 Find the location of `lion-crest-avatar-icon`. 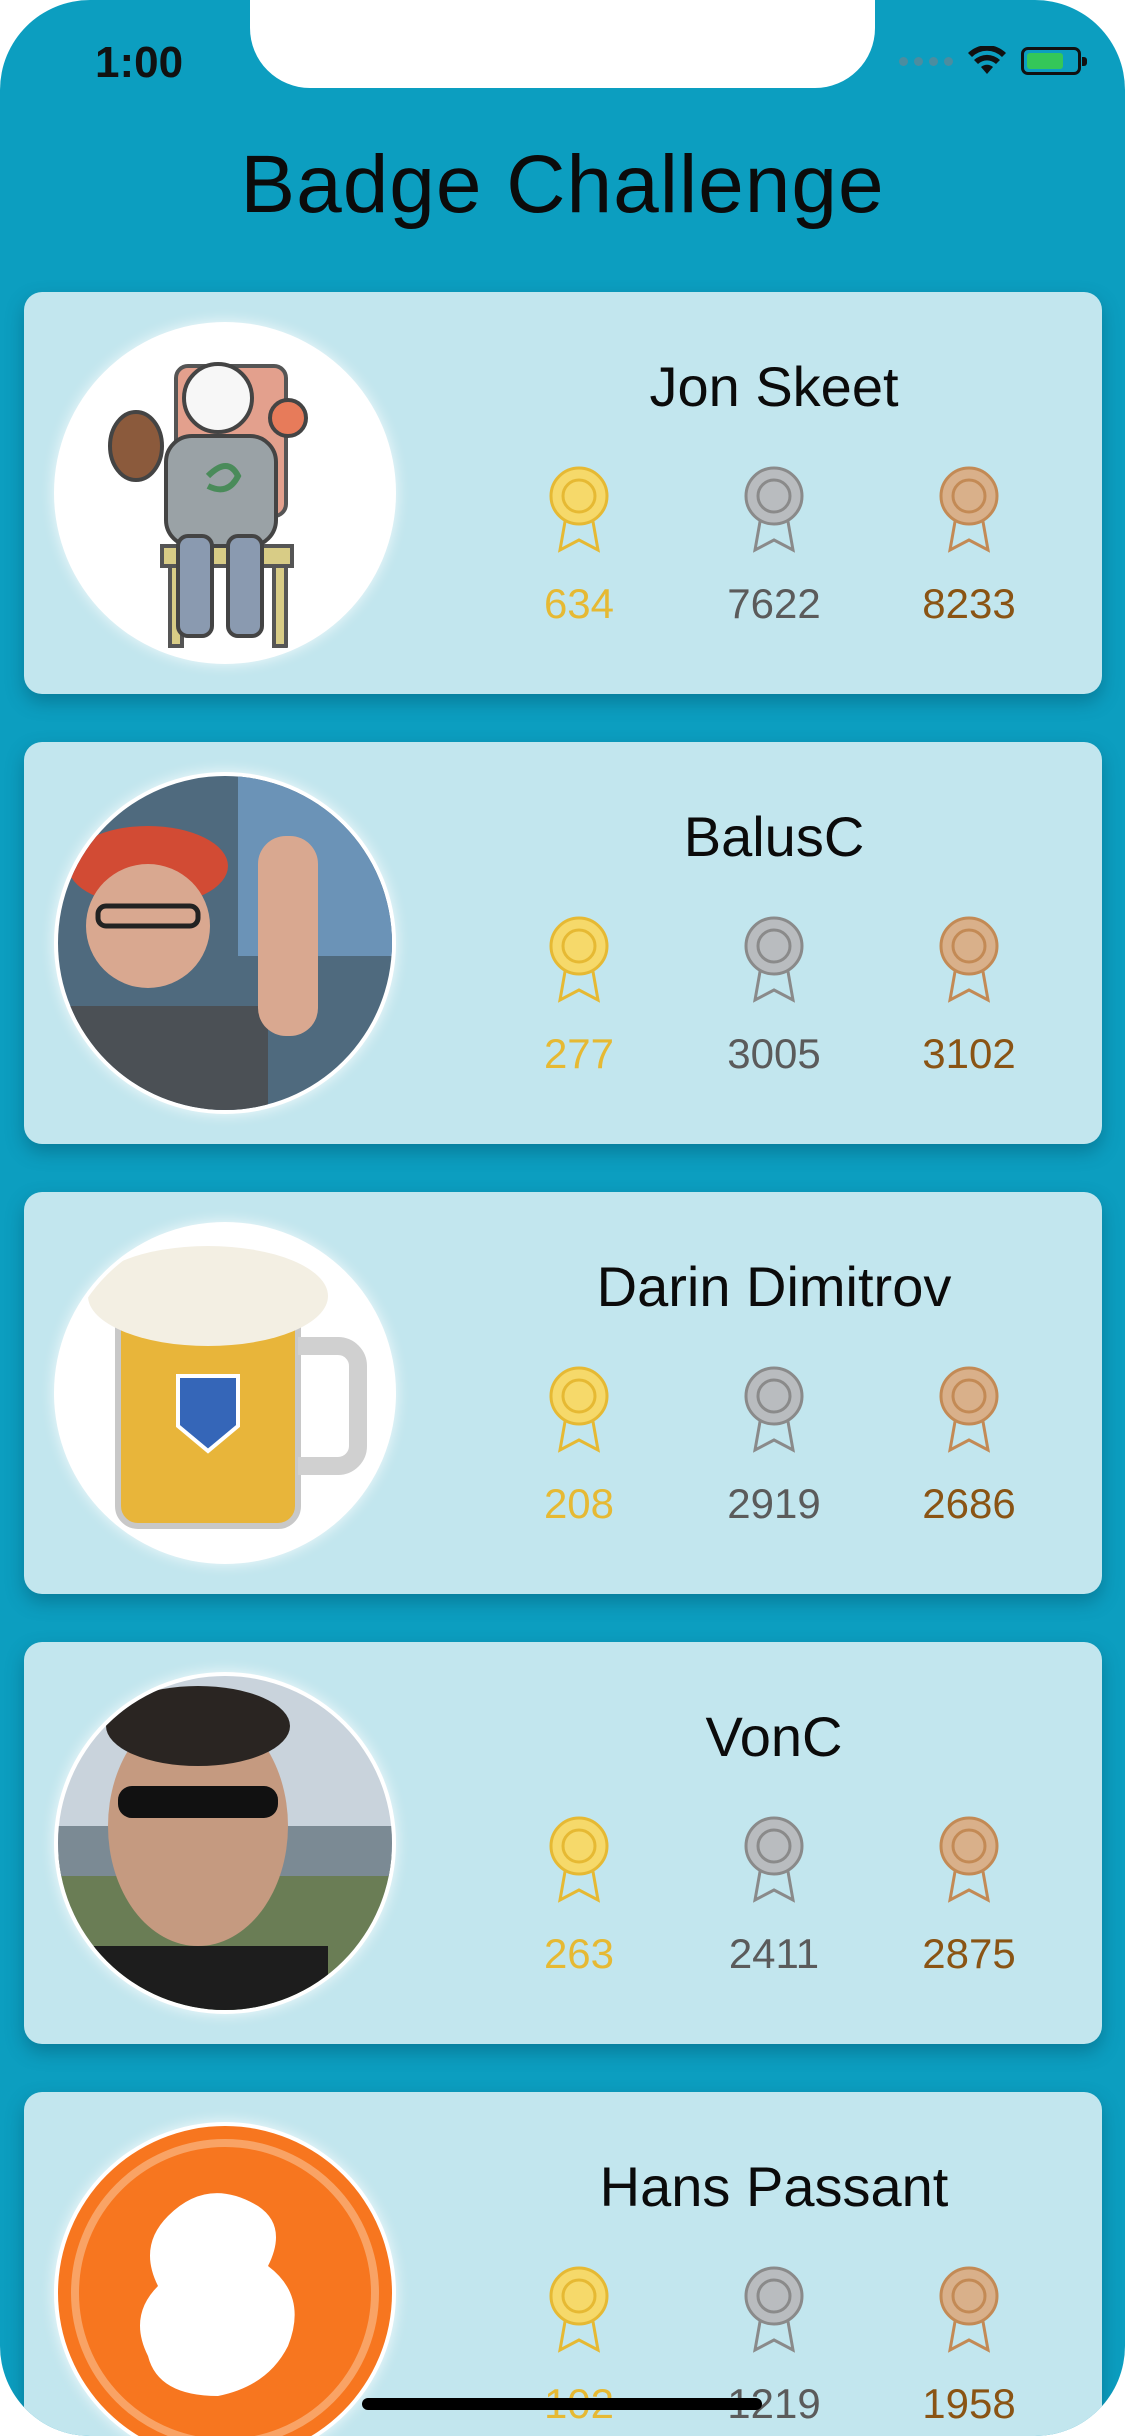

lion-crest-avatar-icon is located at coordinates (225, 2281).